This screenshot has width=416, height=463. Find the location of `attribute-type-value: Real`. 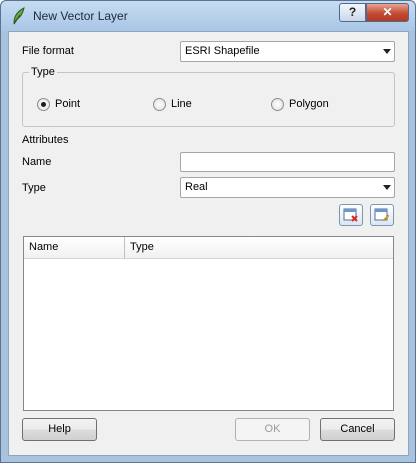

attribute-type-value: Real is located at coordinates (196, 187).